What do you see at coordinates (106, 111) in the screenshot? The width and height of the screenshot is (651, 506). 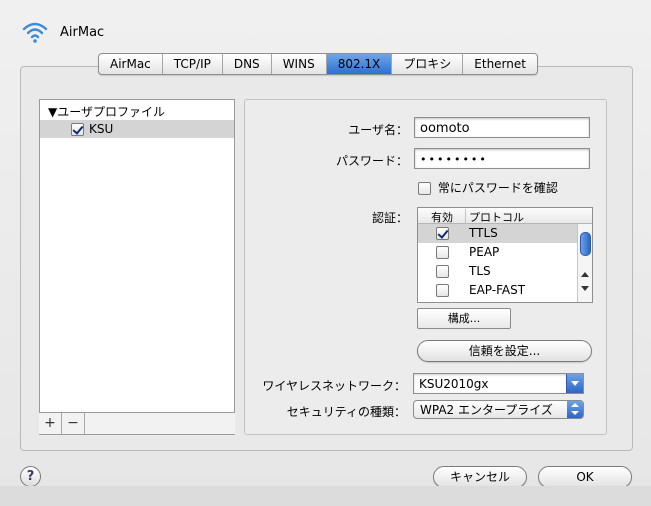 I see `profile-group-header: ▼ユーザプロファイル` at bounding box center [106, 111].